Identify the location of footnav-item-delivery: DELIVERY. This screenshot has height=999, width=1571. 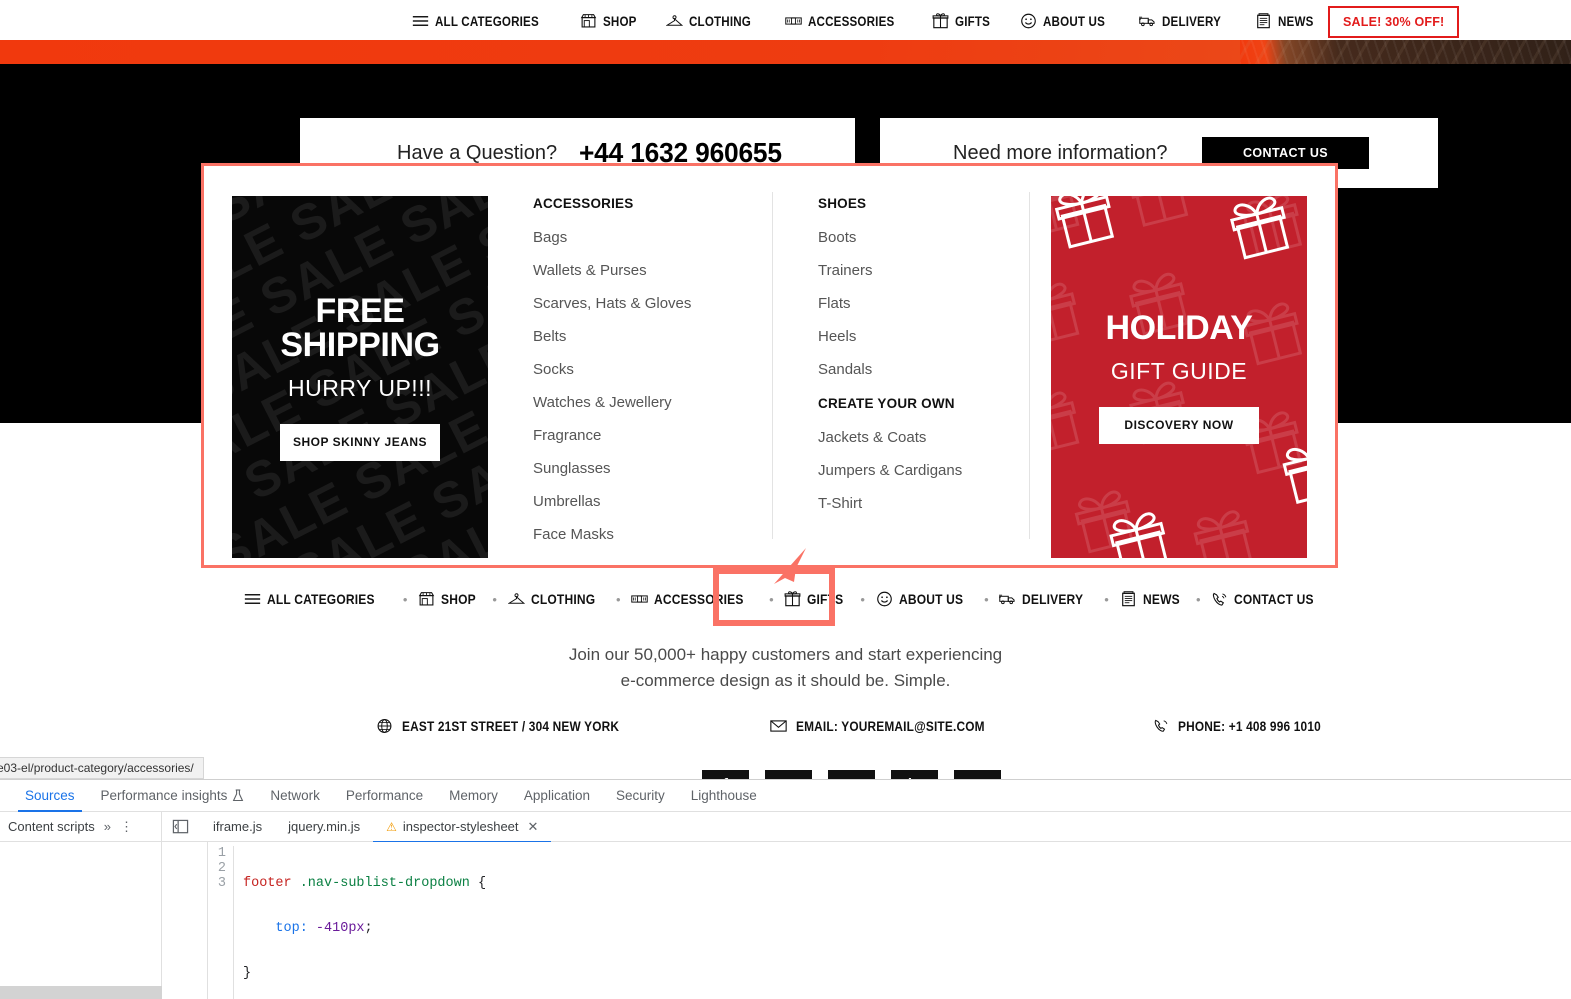
(1046, 599).